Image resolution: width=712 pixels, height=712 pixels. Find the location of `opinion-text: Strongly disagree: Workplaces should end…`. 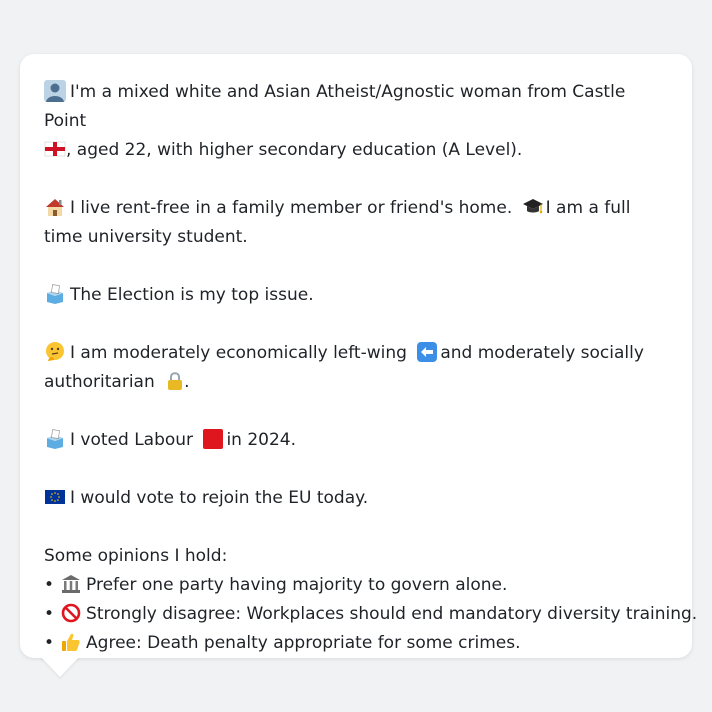

opinion-text: Strongly disagree: Workplaces should end… is located at coordinates (392, 614).